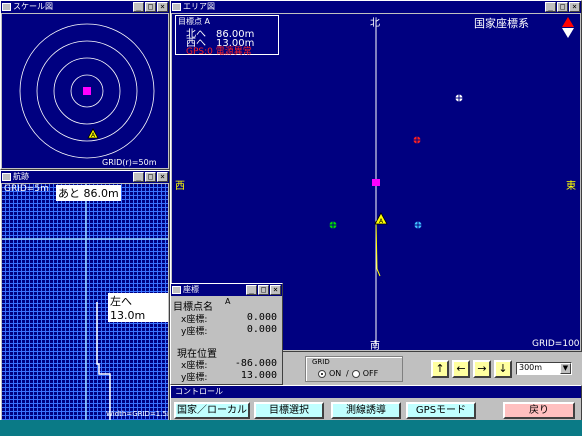 The image size is (582, 436). What do you see at coordinates (556, 344) in the screenshot?
I see `area-grid-label: GRID=100m` at bounding box center [556, 344].